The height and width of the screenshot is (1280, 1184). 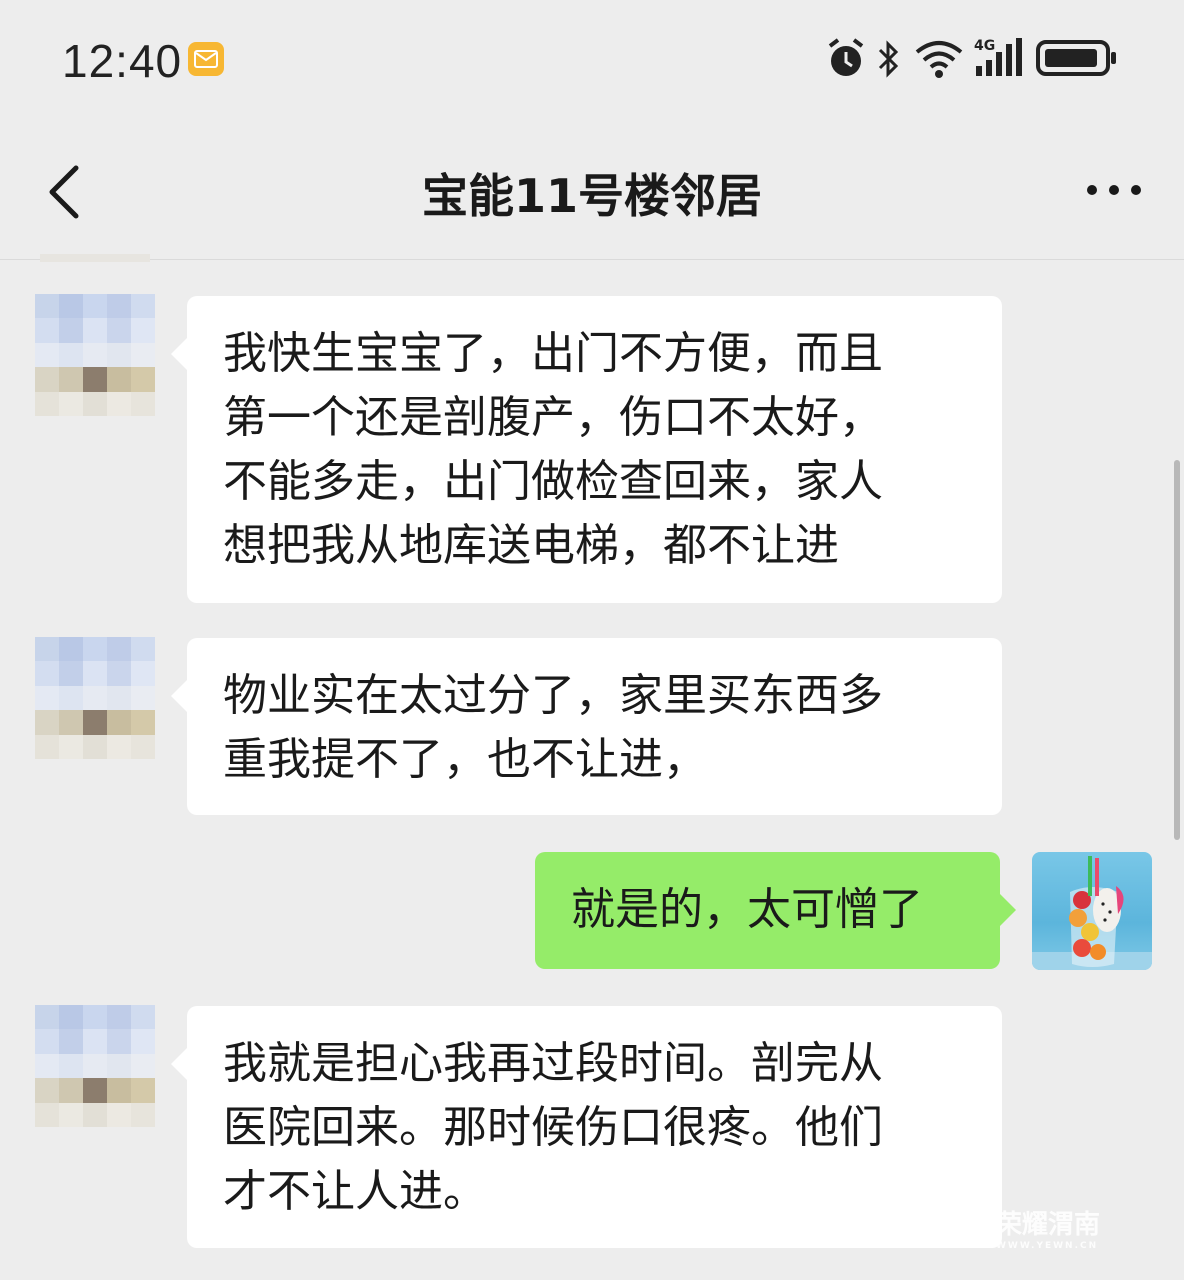 I want to click on message-line: 物业实在太过分了，家里买东西多, so click(x=553, y=695).